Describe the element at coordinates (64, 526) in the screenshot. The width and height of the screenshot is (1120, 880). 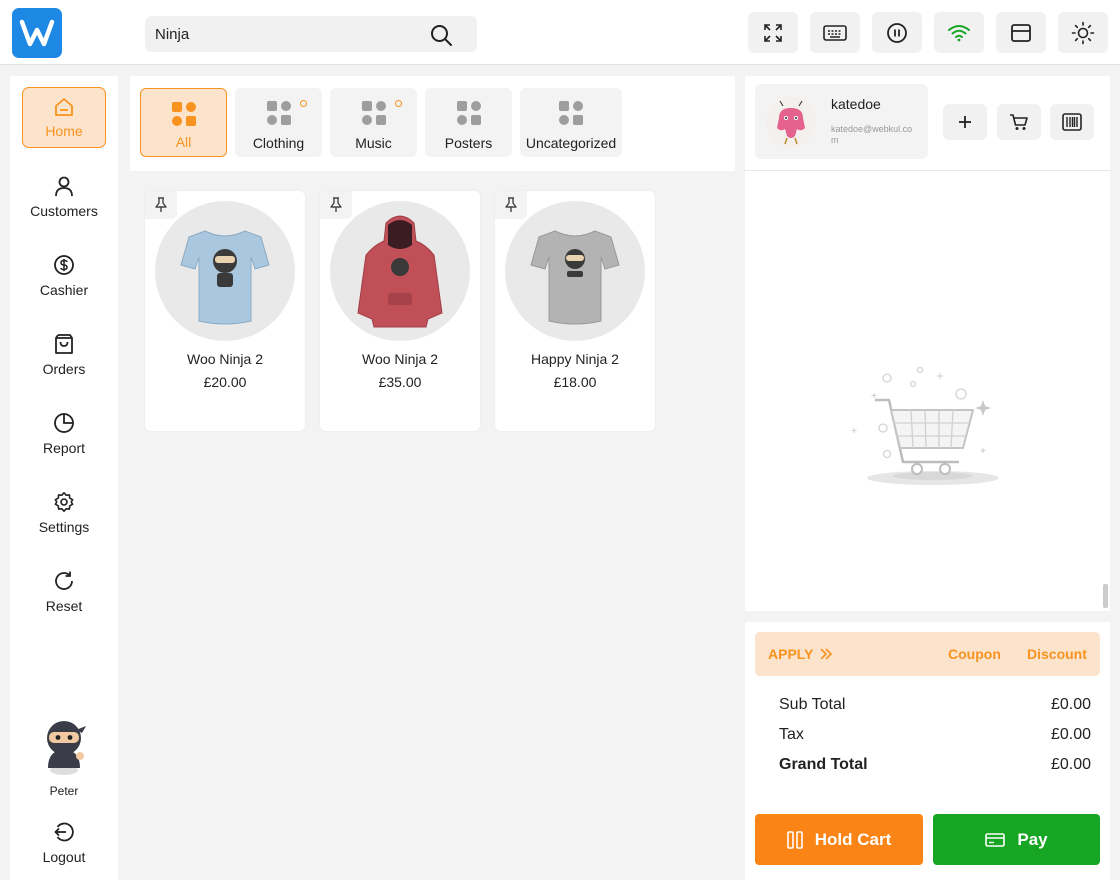
I see `sidebar-item-label: Settings` at that location.